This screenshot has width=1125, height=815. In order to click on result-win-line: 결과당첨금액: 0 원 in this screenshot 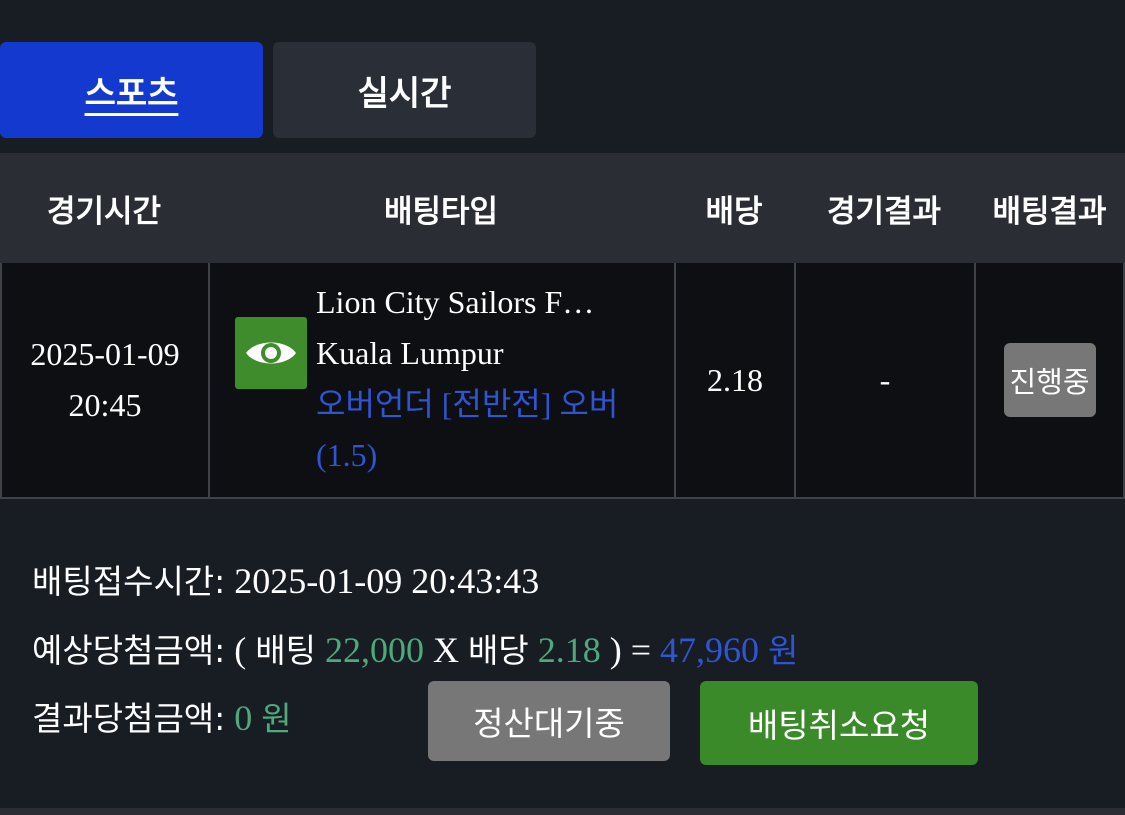, I will do `click(162, 716)`.